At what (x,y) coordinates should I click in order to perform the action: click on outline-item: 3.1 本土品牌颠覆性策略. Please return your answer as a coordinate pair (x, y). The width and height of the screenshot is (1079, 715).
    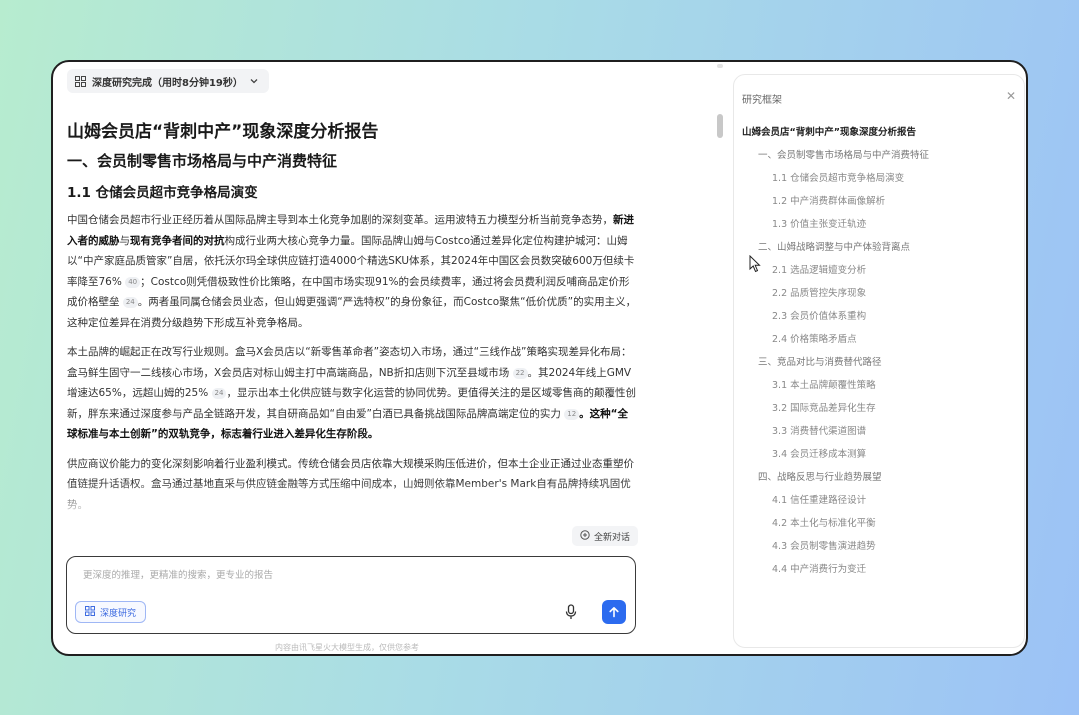
    Looking at the image, I should click on (879, 385).